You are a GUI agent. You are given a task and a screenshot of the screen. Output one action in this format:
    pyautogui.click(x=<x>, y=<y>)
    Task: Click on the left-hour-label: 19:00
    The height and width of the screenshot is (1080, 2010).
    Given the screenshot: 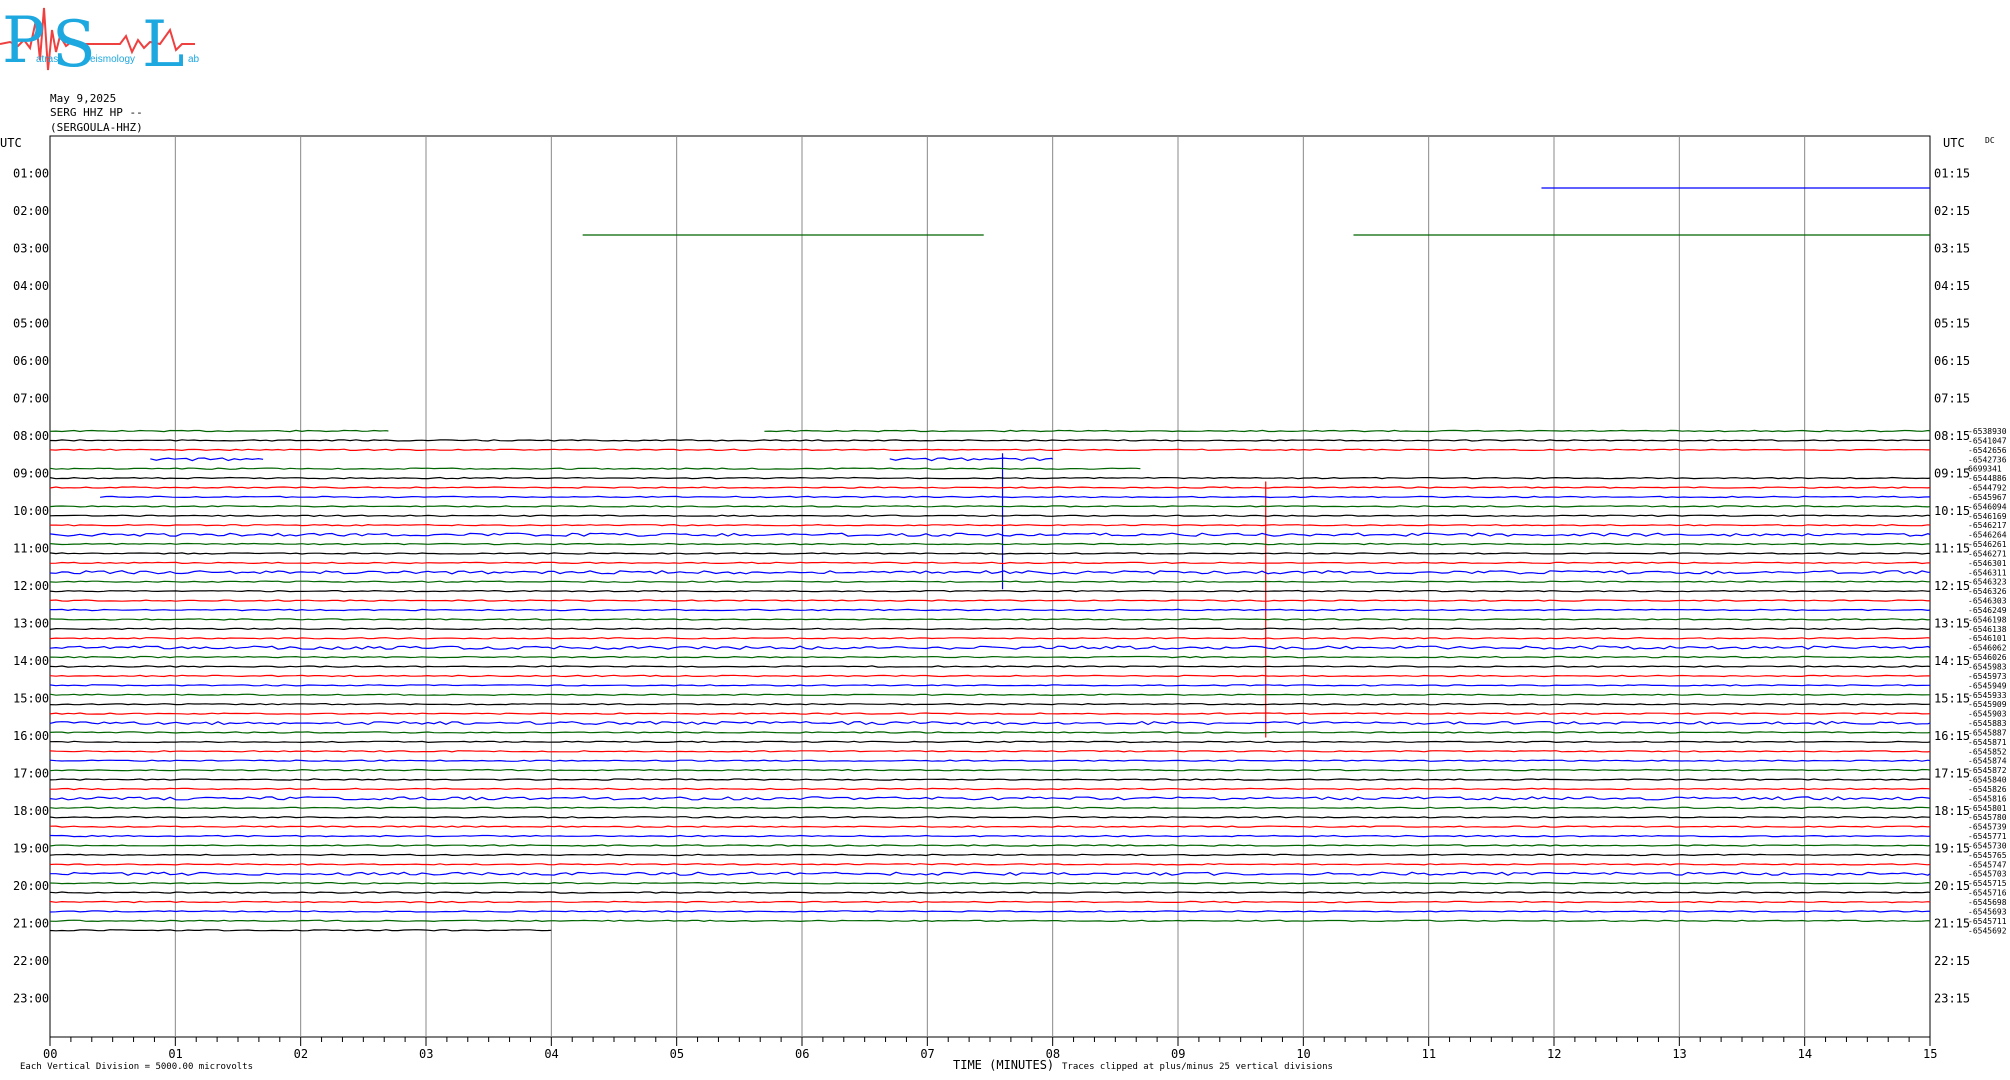 What is the action you would take?
    pyautogui.click(x=31, y=849)
    